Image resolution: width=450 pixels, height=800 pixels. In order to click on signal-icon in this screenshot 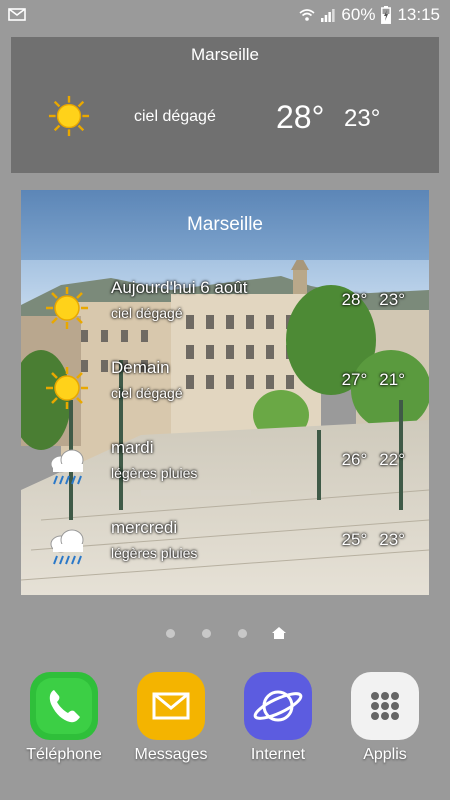, I will do `click(328, 15)`.